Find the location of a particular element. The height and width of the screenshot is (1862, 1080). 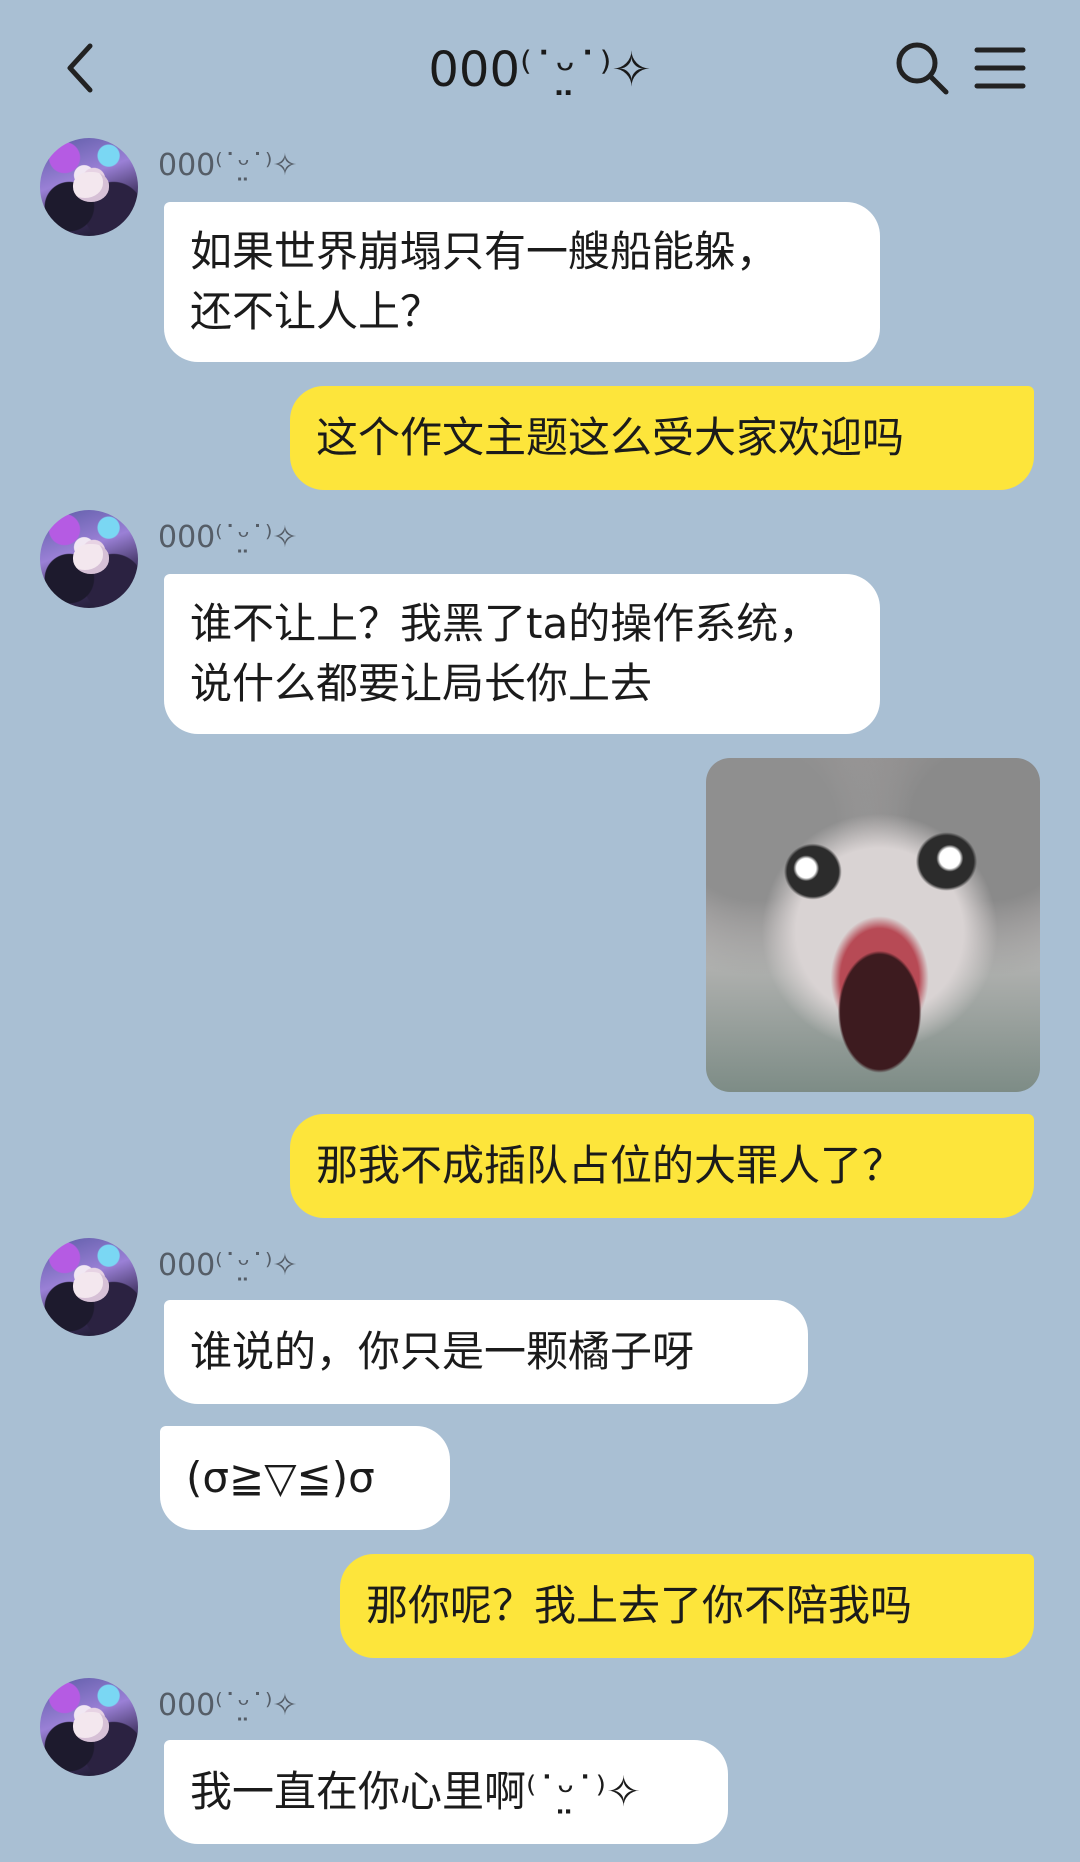

incoming-message-bubble: 我一直在你心里啊⁽˙ᵕ̤˙⁾✧ is located at coordinates (446, 1792).